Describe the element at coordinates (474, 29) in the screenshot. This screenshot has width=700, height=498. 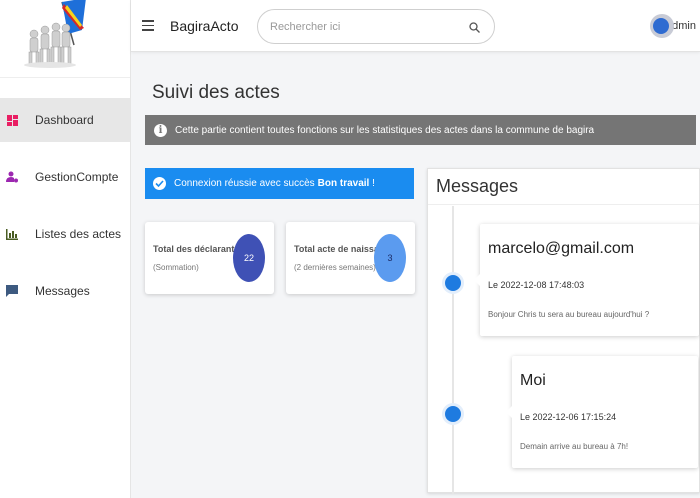
I see `search-icon` at that location.